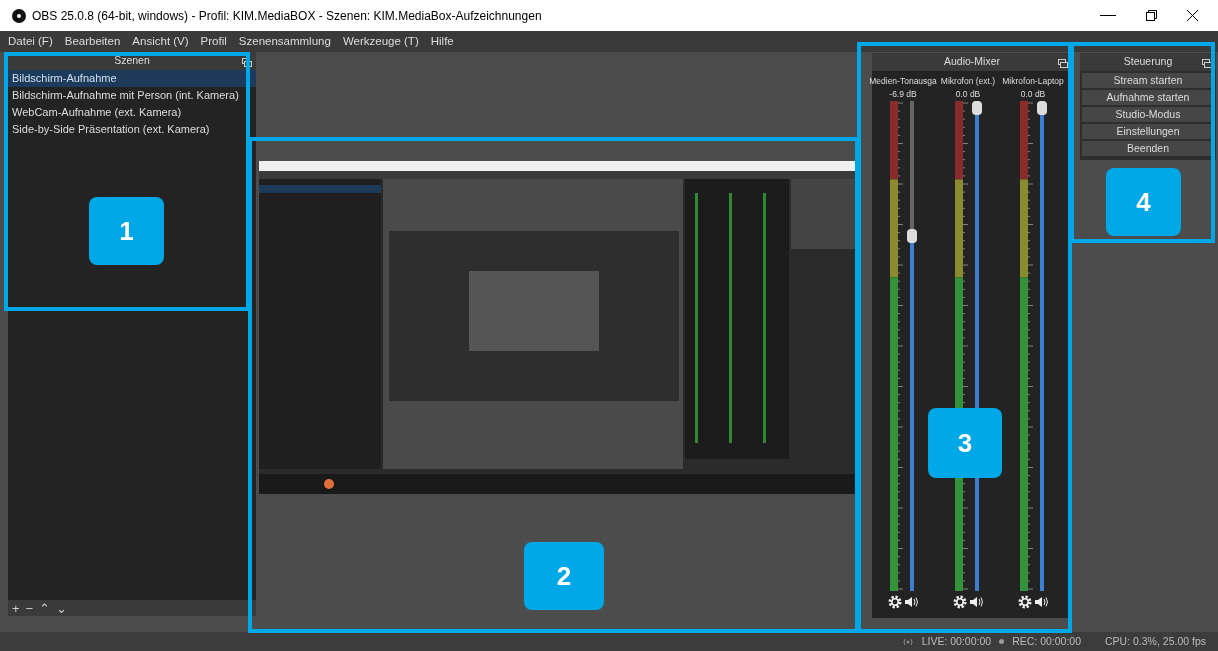 Image resolution: width=1218 pixels, height=651 pixels. What do you see at coordinates (1148, 114) in the screenshot?
I see `control-button: Studio-Modus` at bounding box center [1148, 114].